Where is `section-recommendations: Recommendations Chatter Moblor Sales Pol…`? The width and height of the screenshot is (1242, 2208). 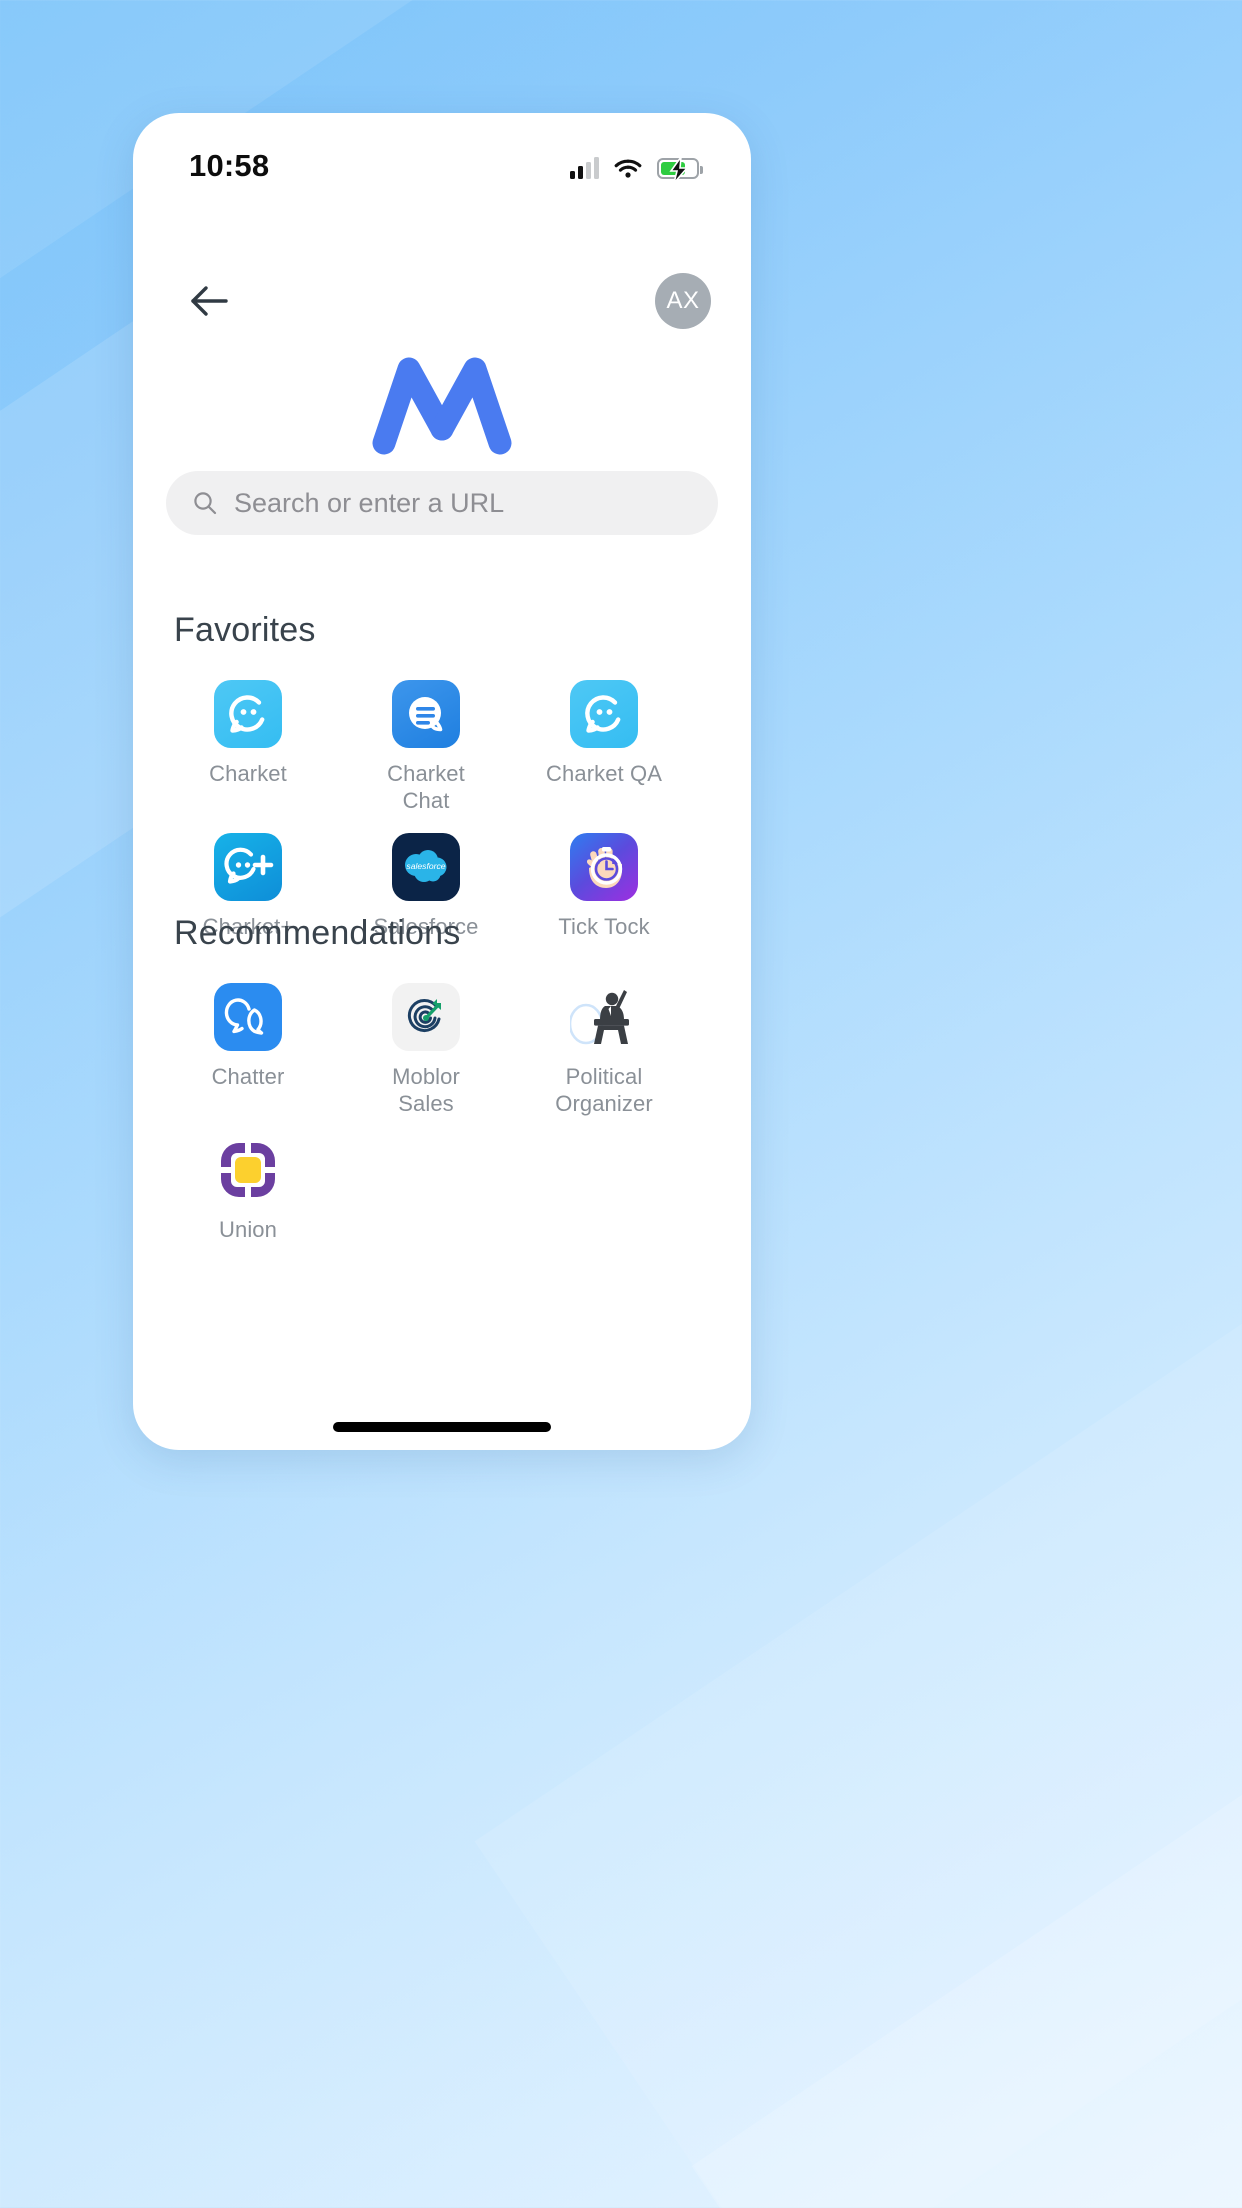
section-recommendations: Recommendations Chatter Moblor Sales Pol… is located at coordinates (442, 1081).